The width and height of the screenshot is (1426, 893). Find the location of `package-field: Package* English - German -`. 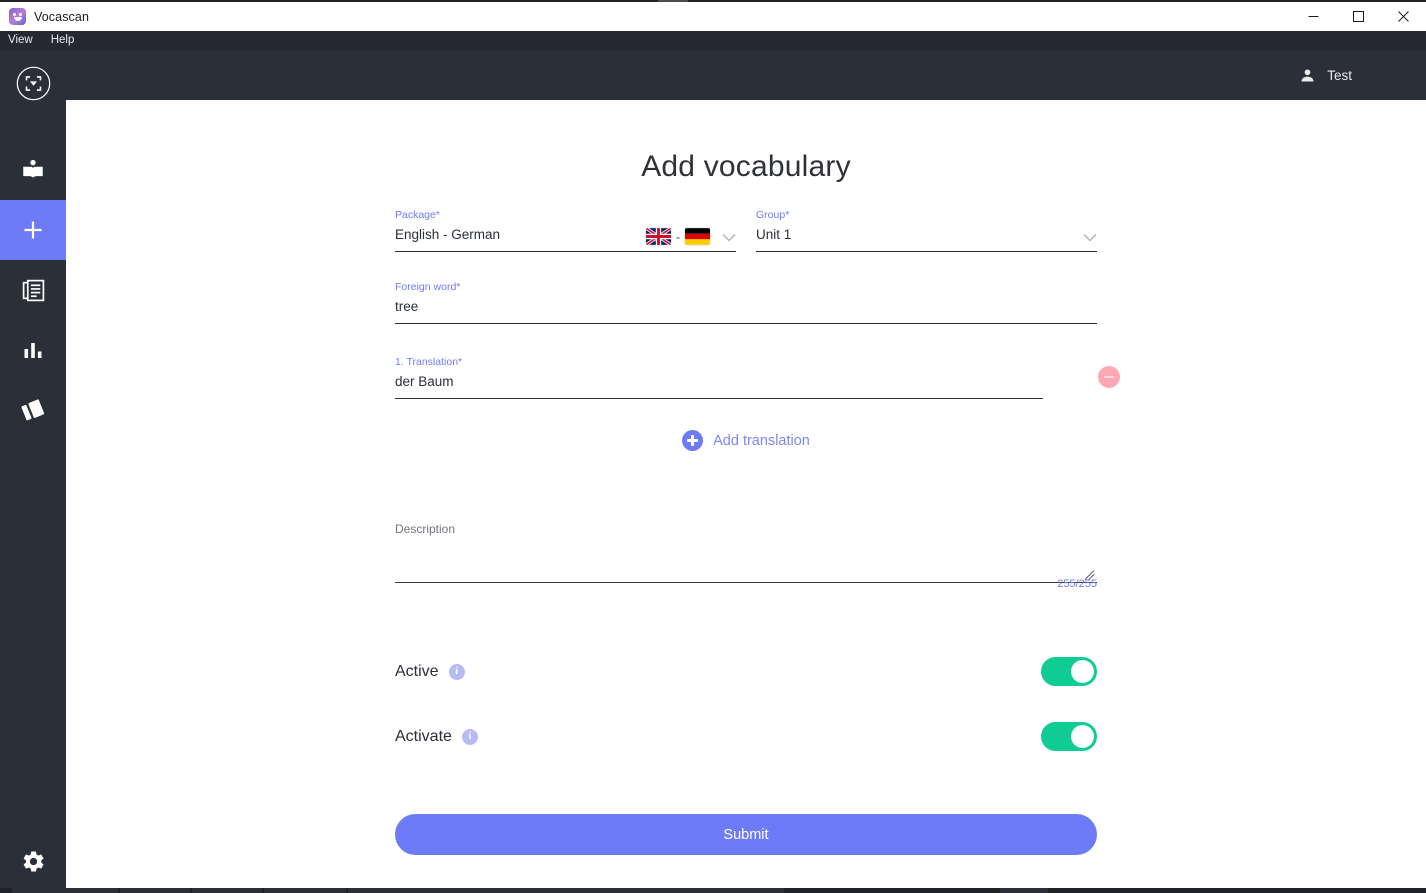

package-field: Package* English - German - is located at coordinates (565, 231).